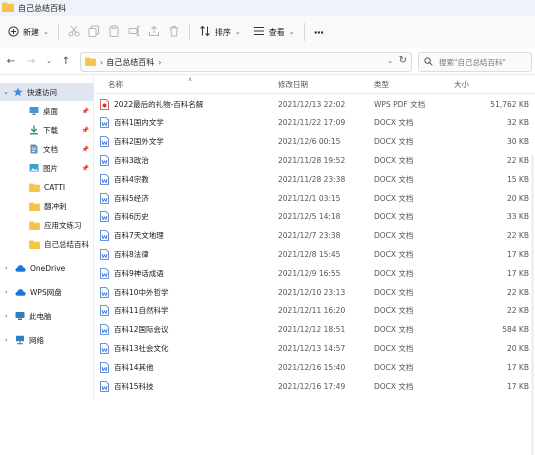  I want to click on file-row: 百科13社会文化 2021/12/13 14:57 DOCX 文档 20 KB, so click(314, 348).